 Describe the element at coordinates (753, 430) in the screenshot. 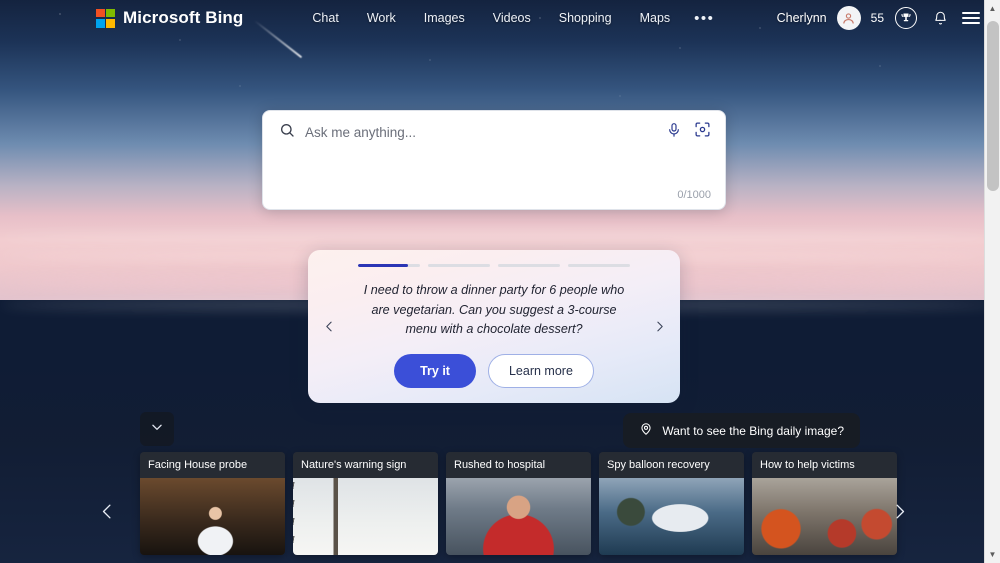

I see `daily-image-label: Want to see the Bing daily image?` at that location.